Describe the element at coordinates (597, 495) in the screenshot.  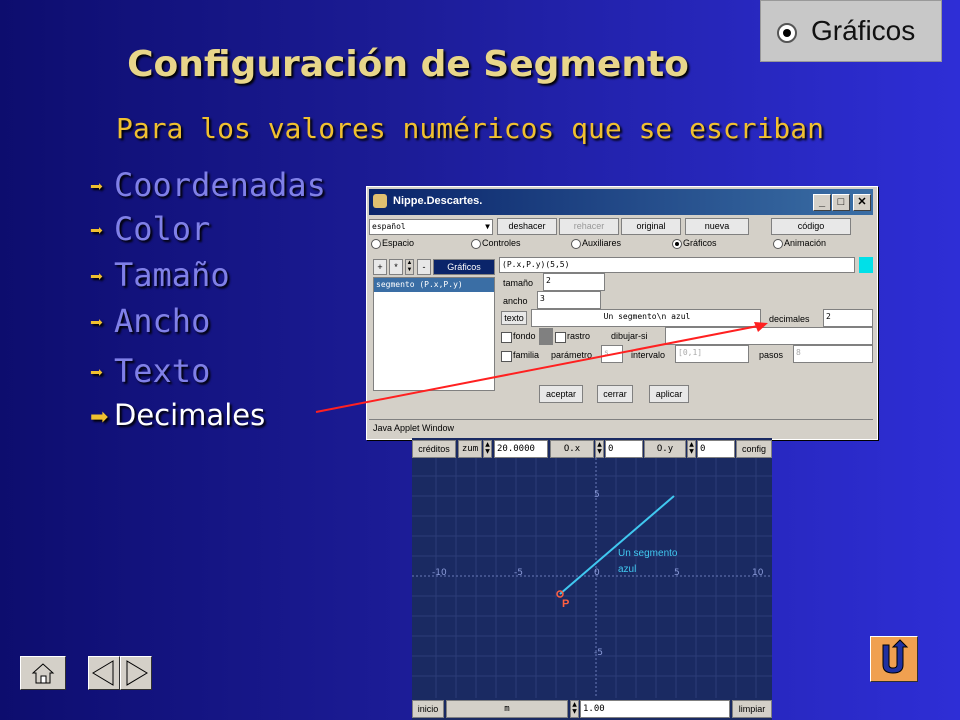
I see `y-tick-label: 5` at that location.